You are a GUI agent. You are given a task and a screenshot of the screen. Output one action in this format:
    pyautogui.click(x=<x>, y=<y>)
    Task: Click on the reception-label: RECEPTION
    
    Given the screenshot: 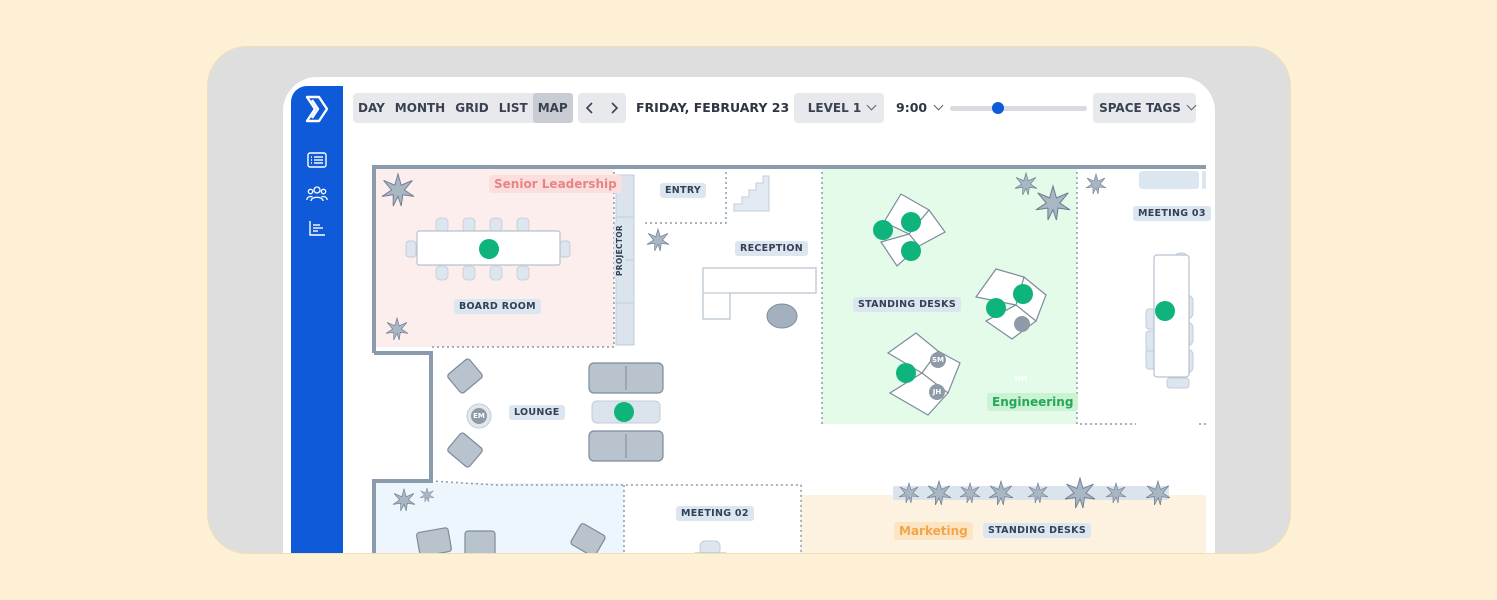 What is the action you would take?
    pyautogui.click(x=771, y=248)
    